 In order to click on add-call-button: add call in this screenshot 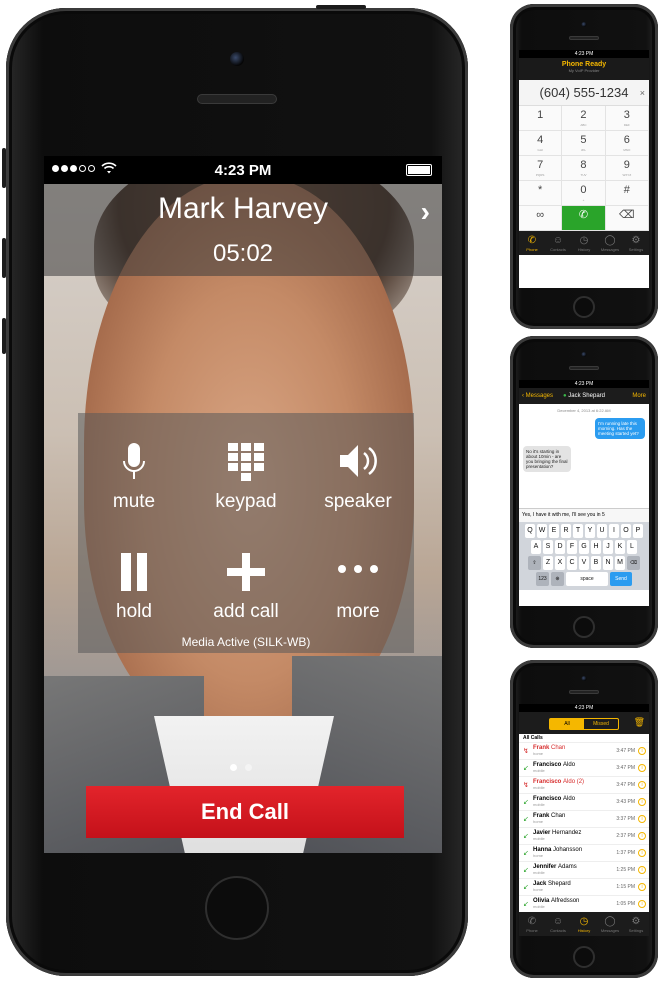, I will do `click(246, 588)`.